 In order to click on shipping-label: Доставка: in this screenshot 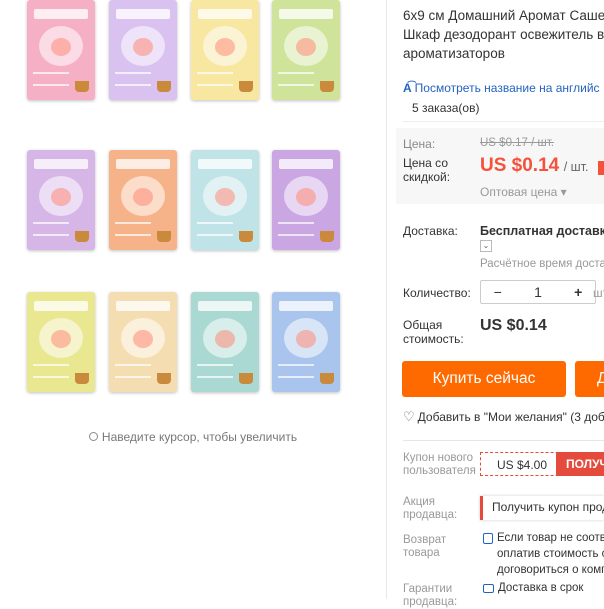, I will do `click(430, 231)`.